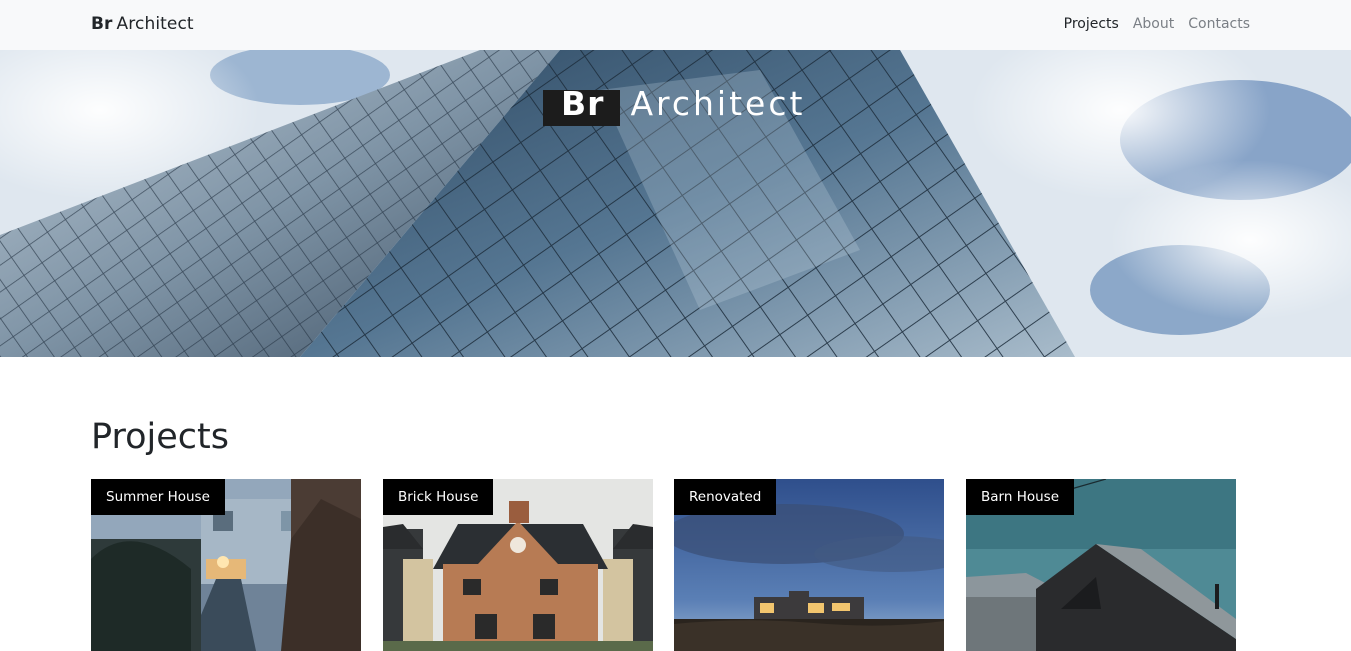 The width and height of the screenshot is (1351, 651). I want to click on card-label: Barn House, so click(1020, 497).